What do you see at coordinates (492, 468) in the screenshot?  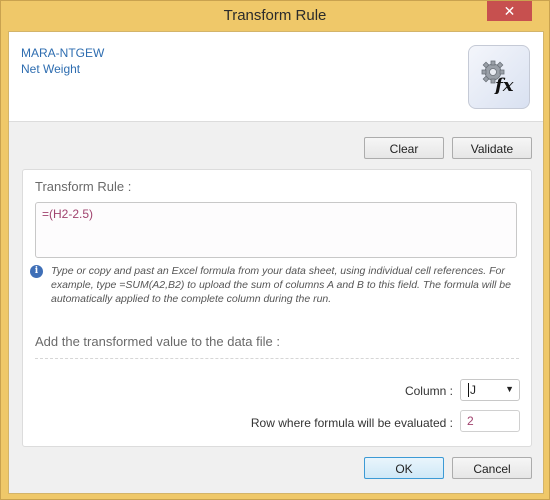 I see `cancel-button: Cancel` at bounding box center [492, 468].